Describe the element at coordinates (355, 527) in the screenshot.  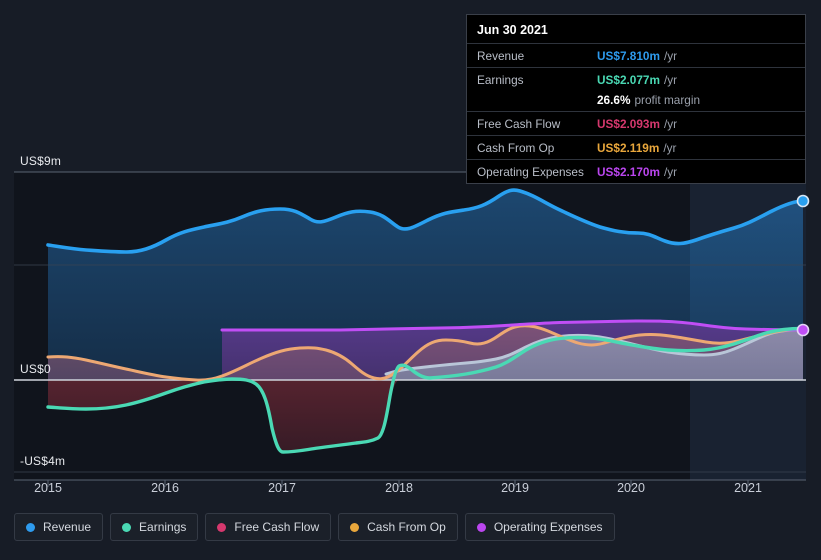
I see `legend-dot-icon-cash-from-op` at that location.